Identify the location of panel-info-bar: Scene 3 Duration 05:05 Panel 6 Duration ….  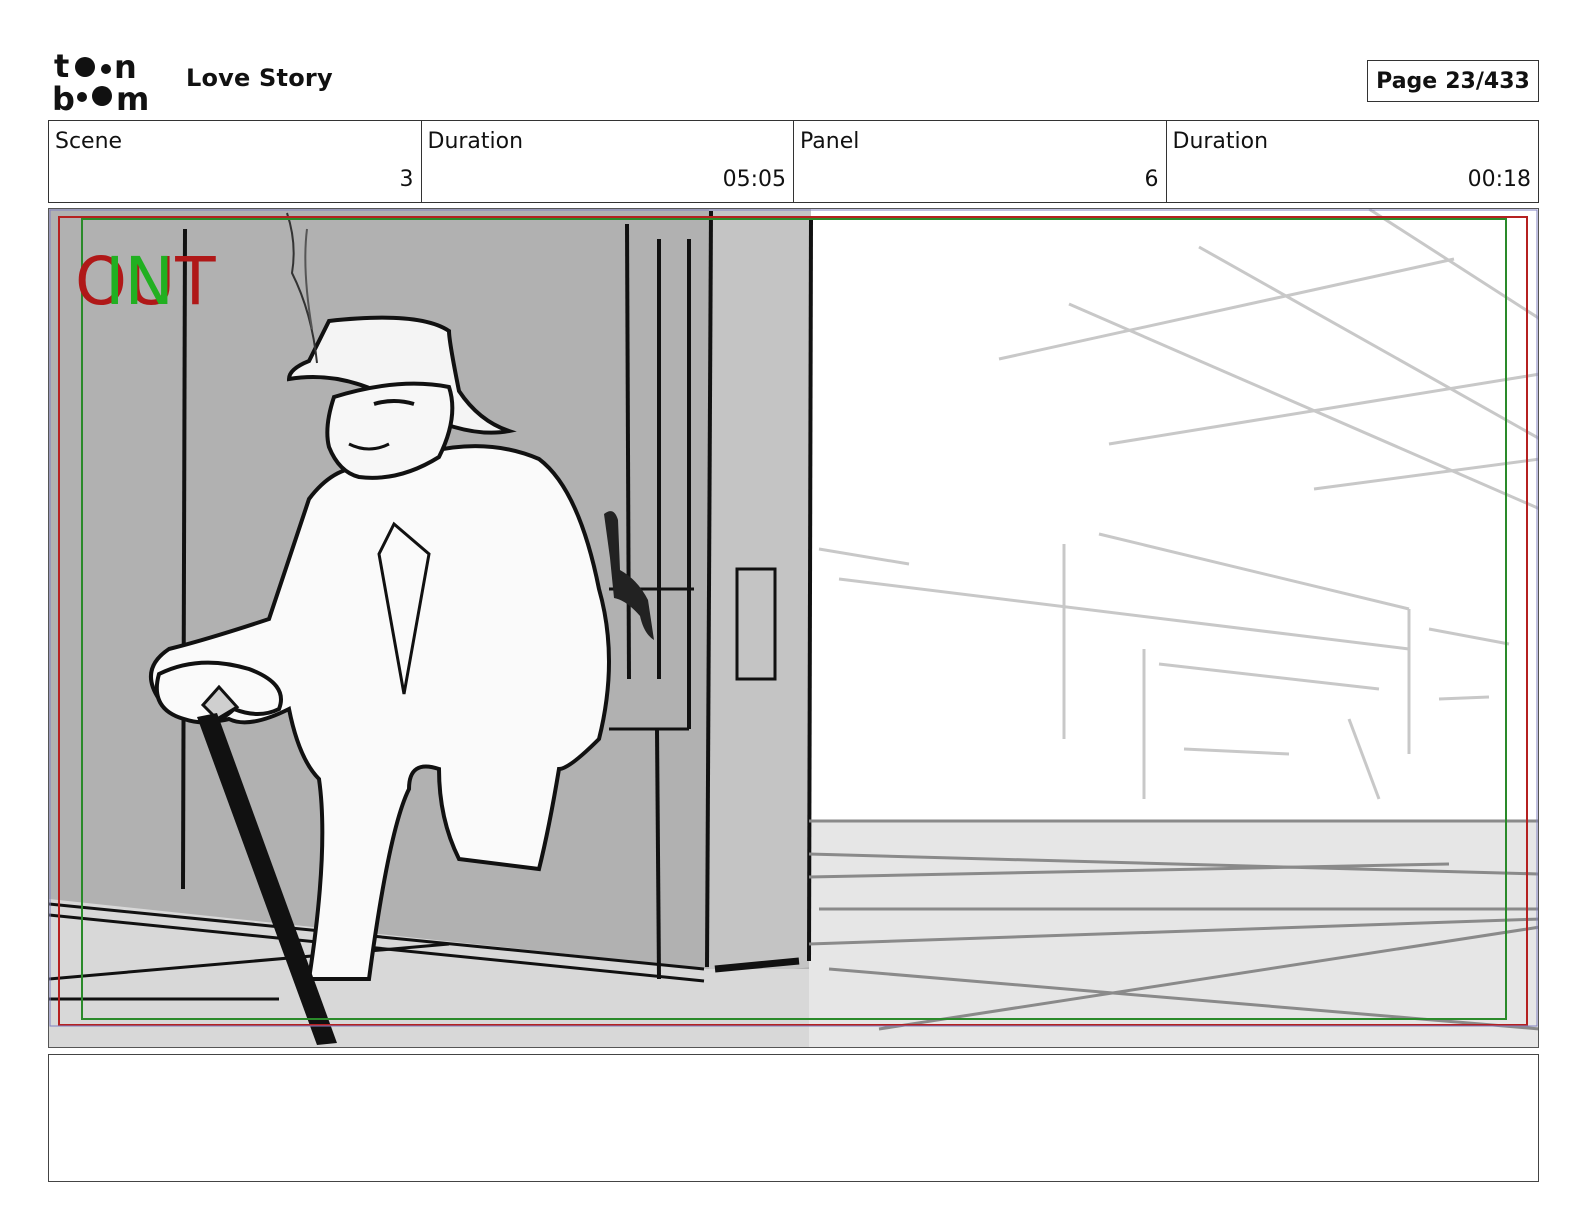
(793, 161).